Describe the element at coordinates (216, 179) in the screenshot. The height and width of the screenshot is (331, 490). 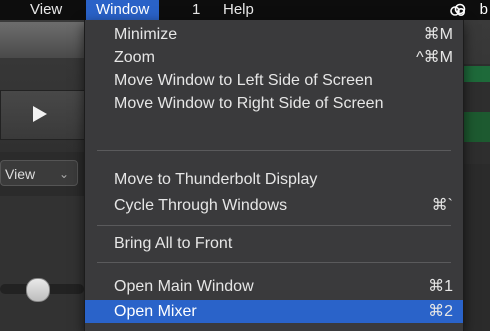
I see `menu-item-label: Move to Thunderbolt Display` at that location.